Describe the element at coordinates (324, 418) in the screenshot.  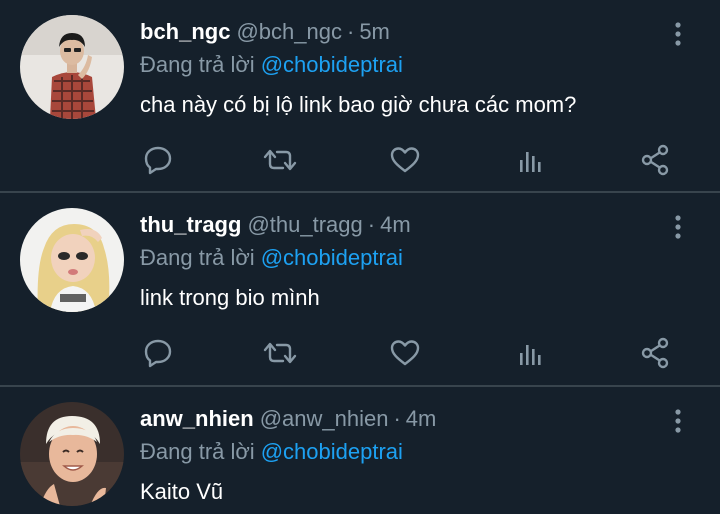
I see `user-handle: @anw_nhien` at that location.